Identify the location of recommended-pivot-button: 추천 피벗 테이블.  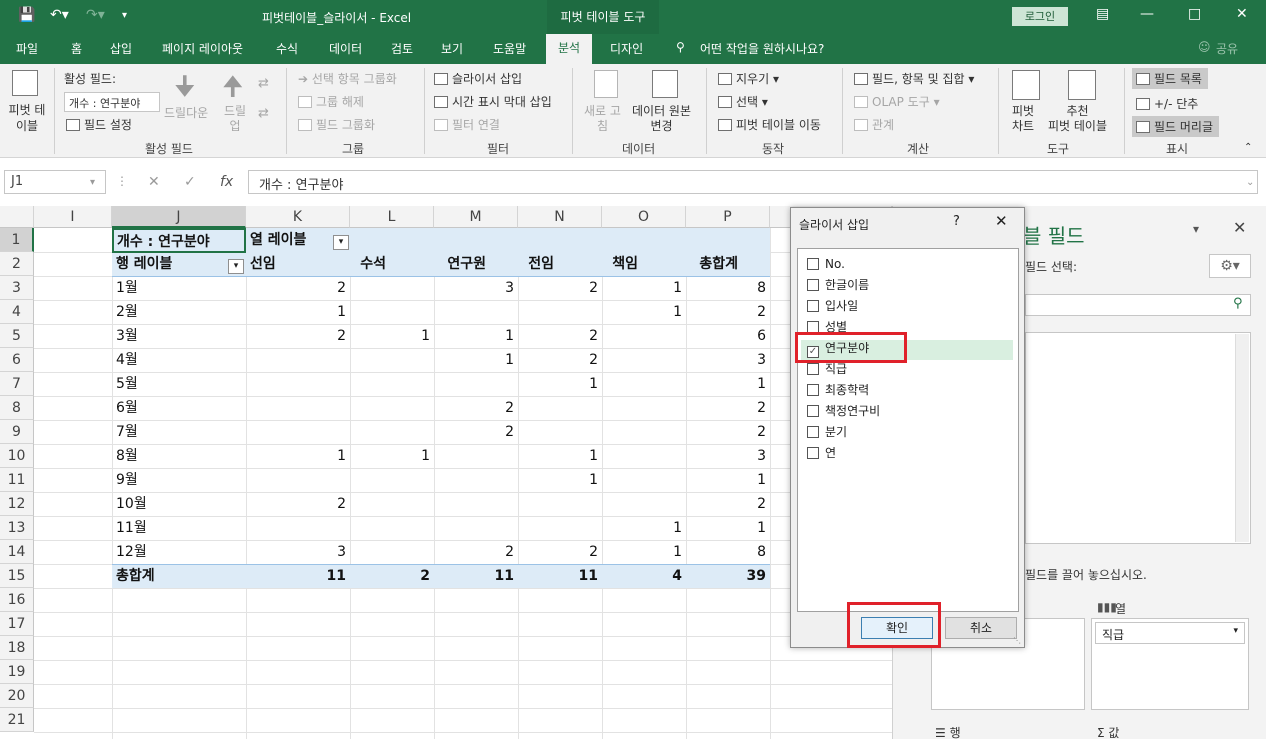
(1077, 119).